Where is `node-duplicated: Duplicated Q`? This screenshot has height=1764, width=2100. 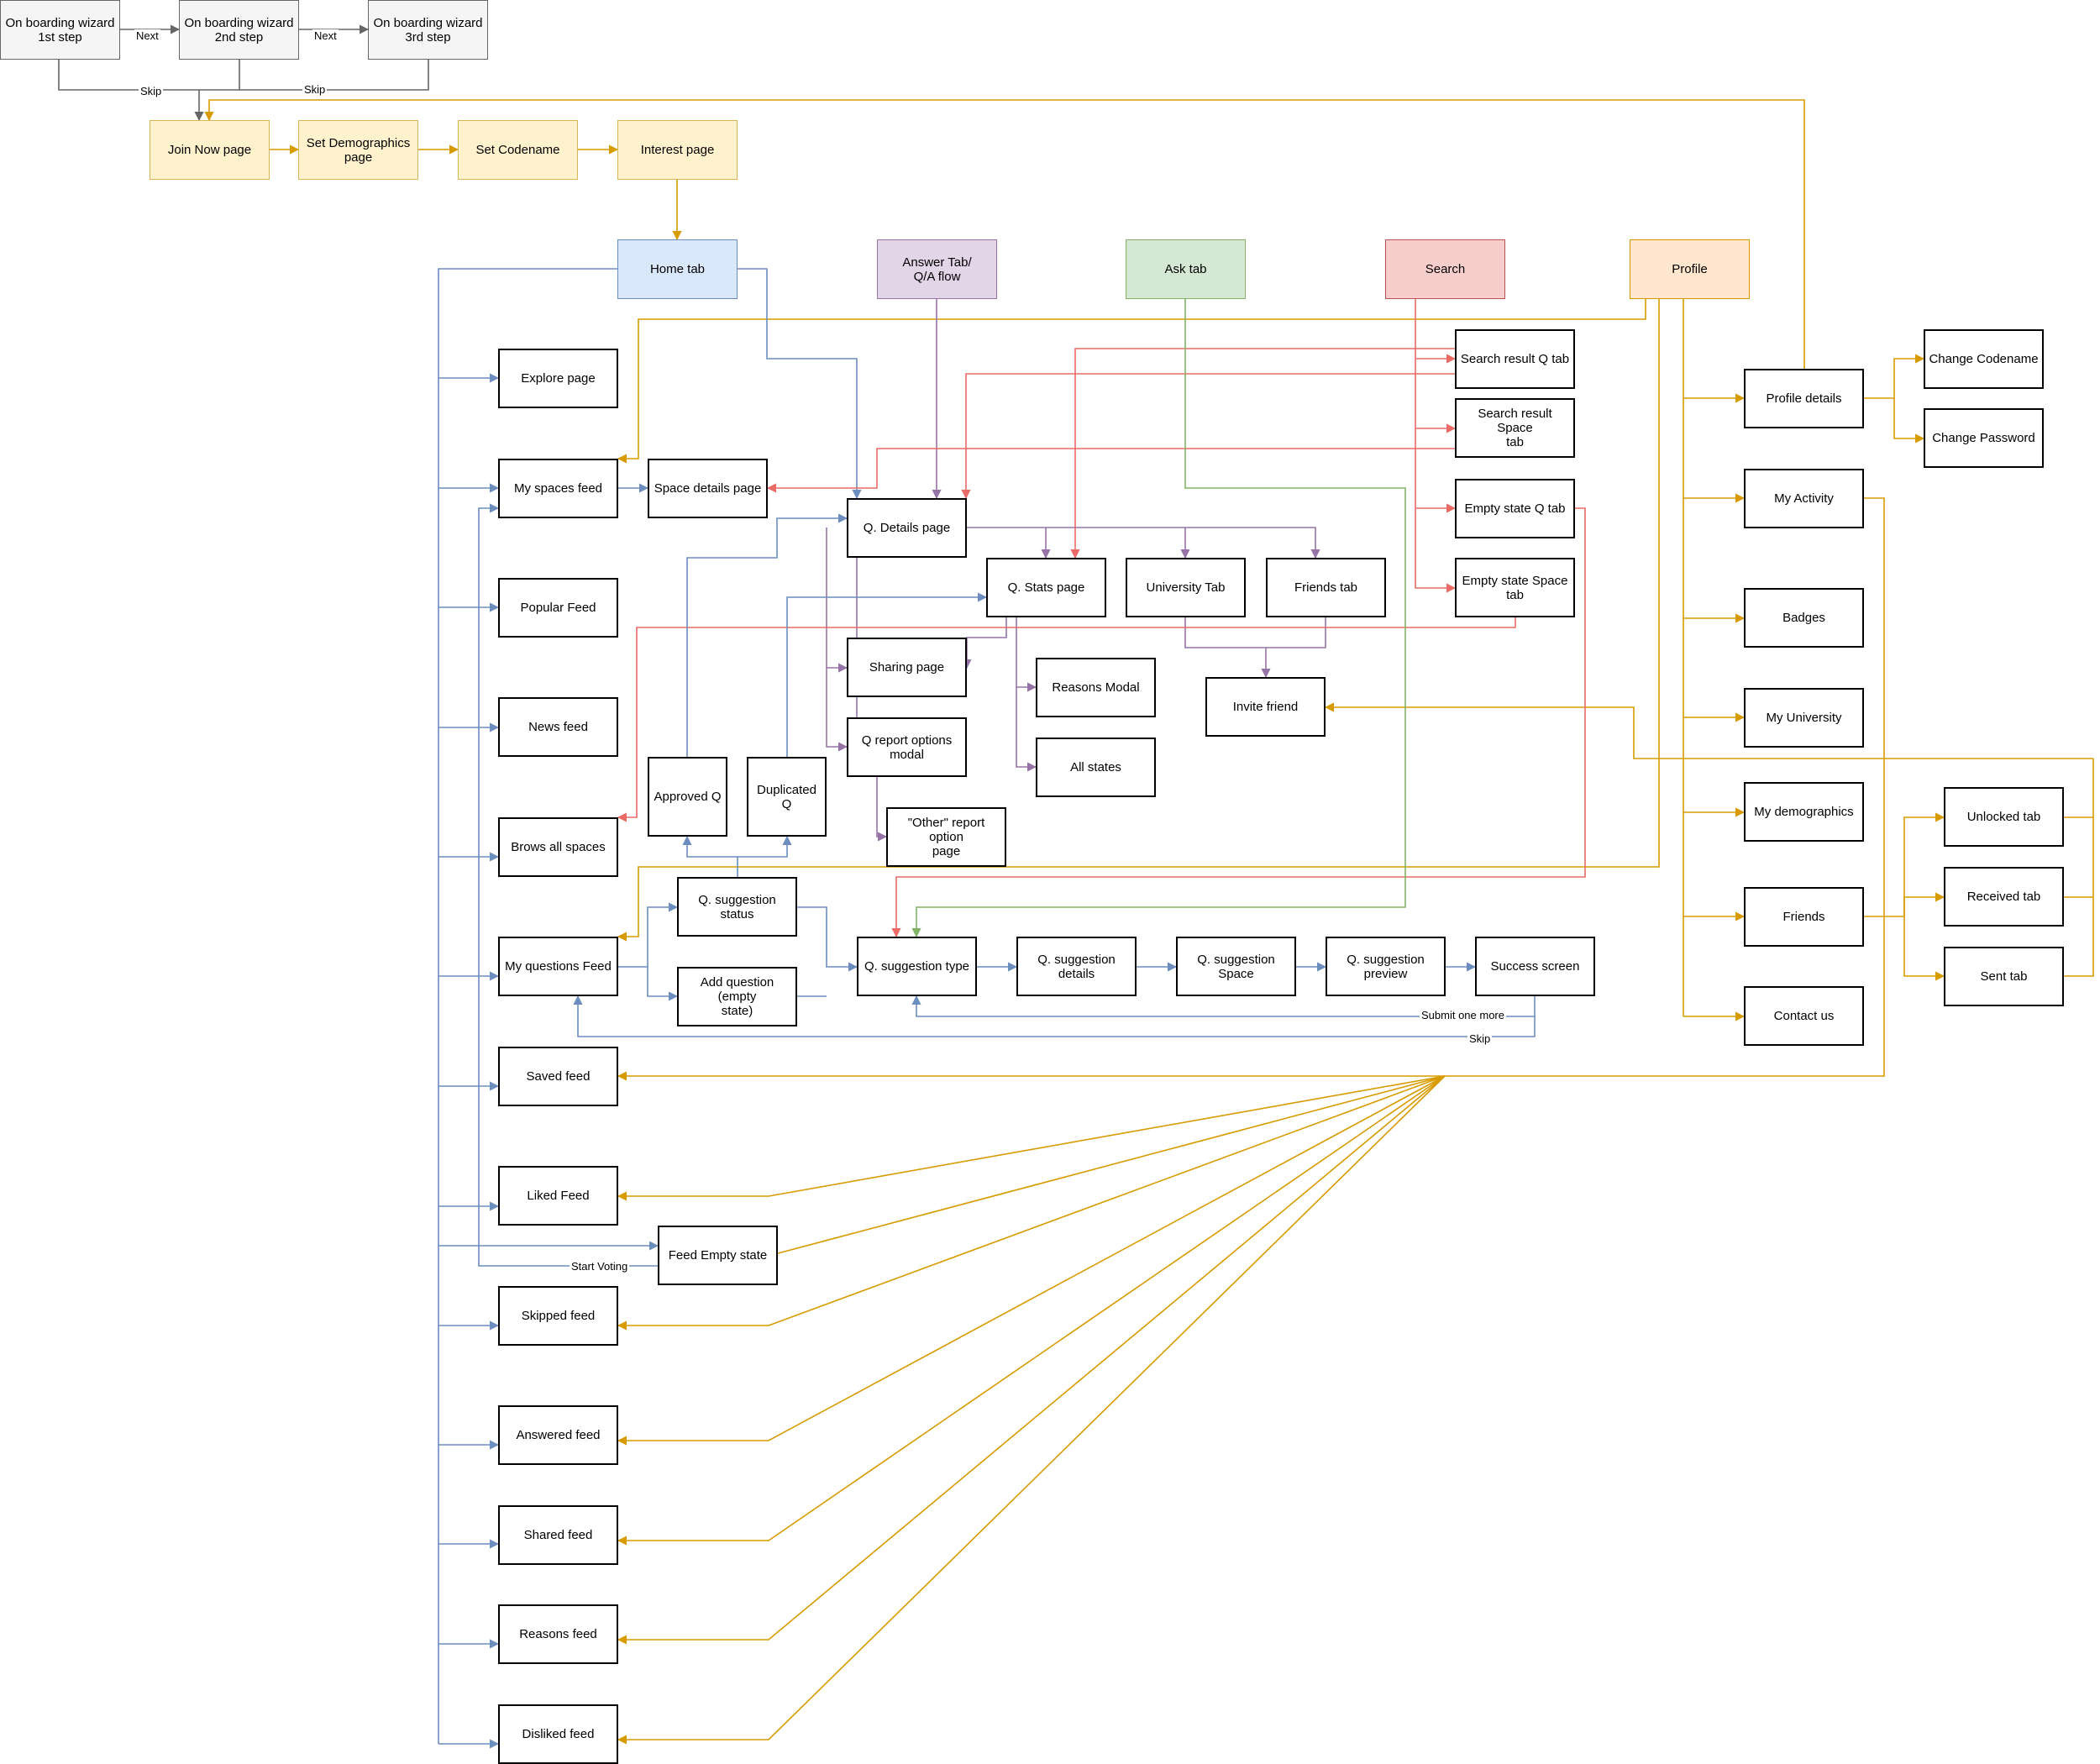
node-duplicated: Duplicated Q is located at coordinates (787, 797).